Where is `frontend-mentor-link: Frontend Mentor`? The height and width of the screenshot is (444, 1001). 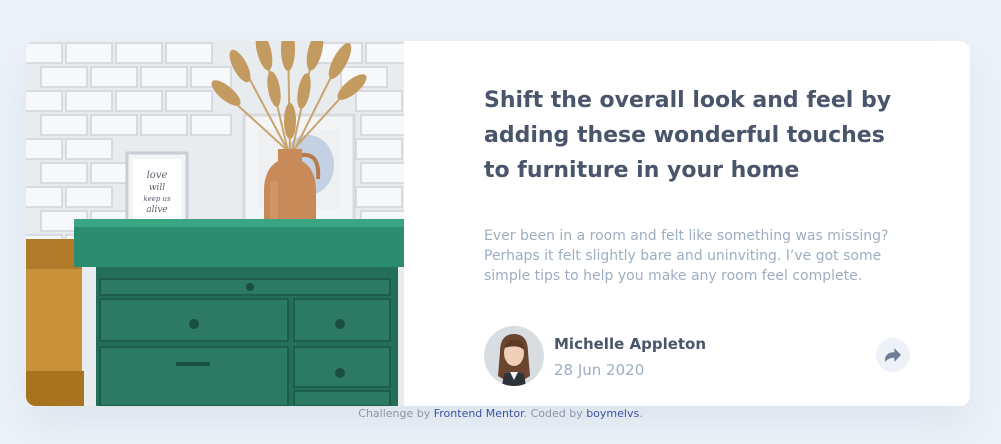 frontend-mentor-link: Frontend Mentor is located at coordinates (479, 413).